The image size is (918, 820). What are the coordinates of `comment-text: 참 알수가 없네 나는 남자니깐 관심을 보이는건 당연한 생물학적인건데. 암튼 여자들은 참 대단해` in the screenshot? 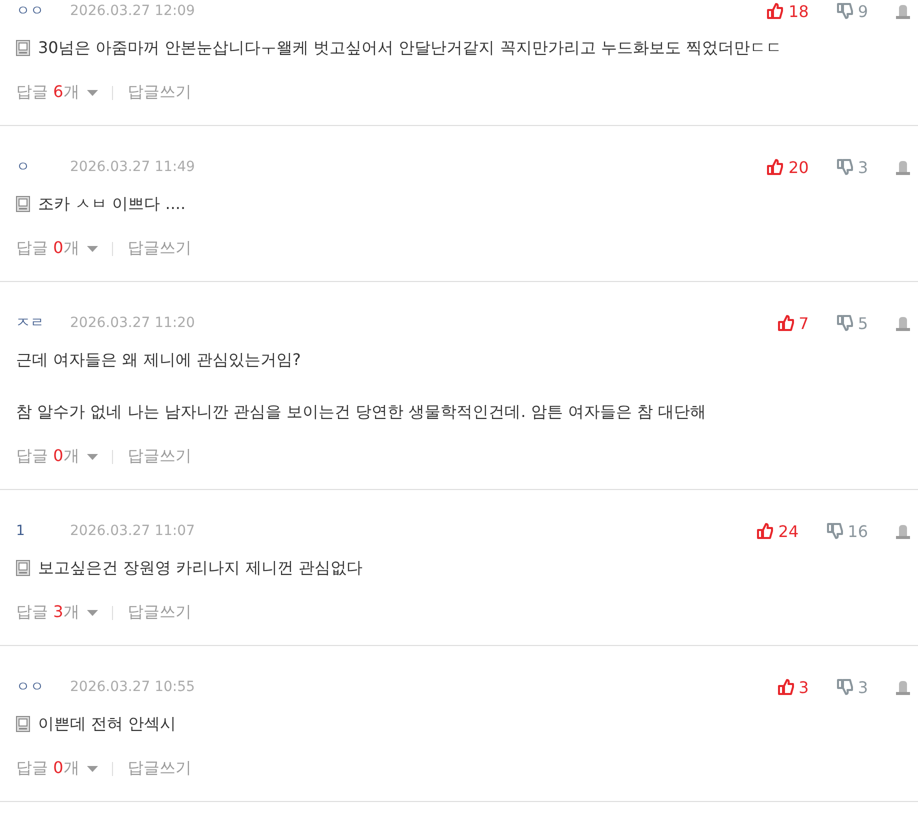 It's located at (361, 412).